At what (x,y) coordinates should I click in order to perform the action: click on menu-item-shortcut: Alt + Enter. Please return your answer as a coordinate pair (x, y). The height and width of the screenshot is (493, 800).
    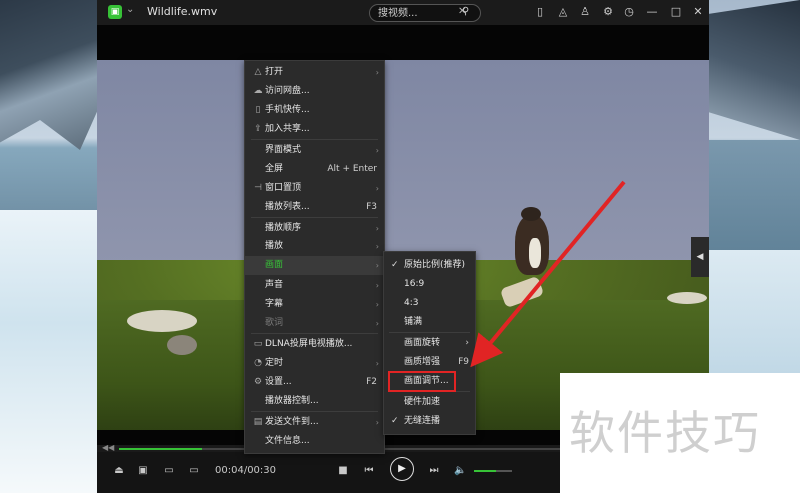
    Looking at the image, I should click on (352, 169).